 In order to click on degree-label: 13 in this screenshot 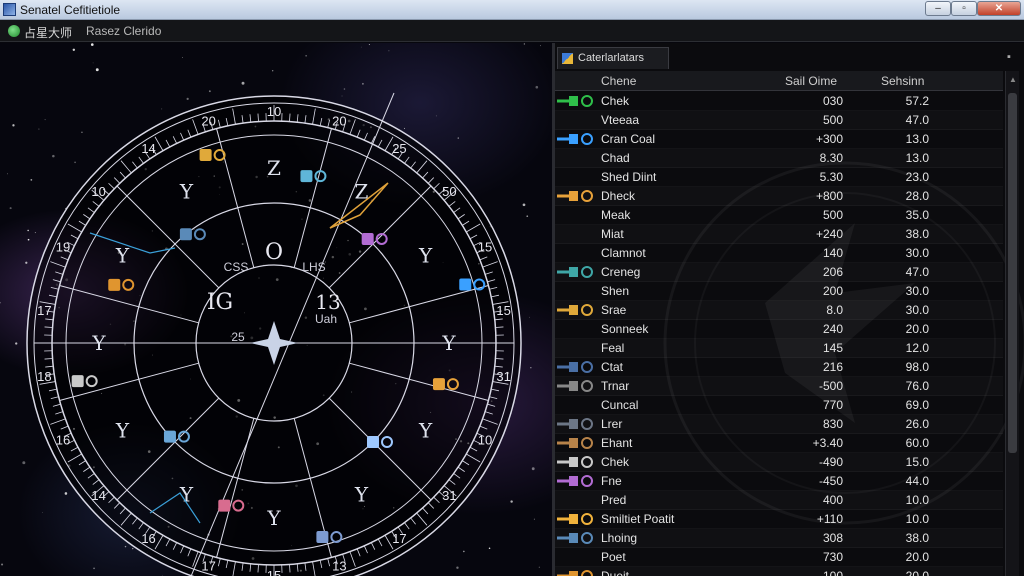, I will do `click(339, 566)`.